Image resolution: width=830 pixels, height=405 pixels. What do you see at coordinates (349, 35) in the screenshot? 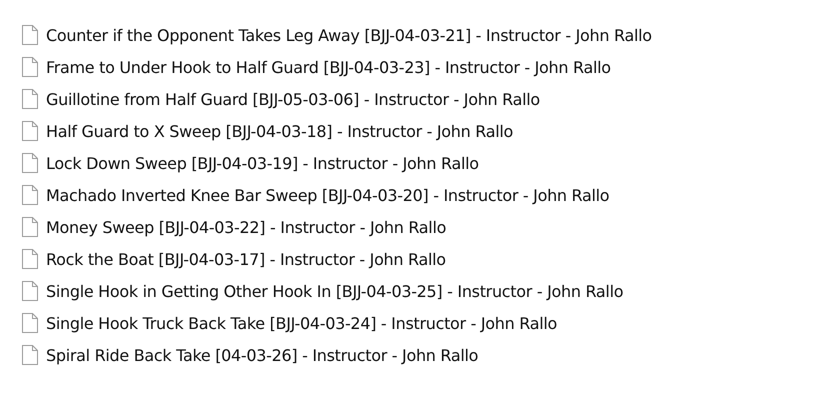
I see `file-name: Counter if the Opponent Takes Leg Away [BJJ-04-03-21] - Instructor - John Rallo` at bounding box center [349, 35].